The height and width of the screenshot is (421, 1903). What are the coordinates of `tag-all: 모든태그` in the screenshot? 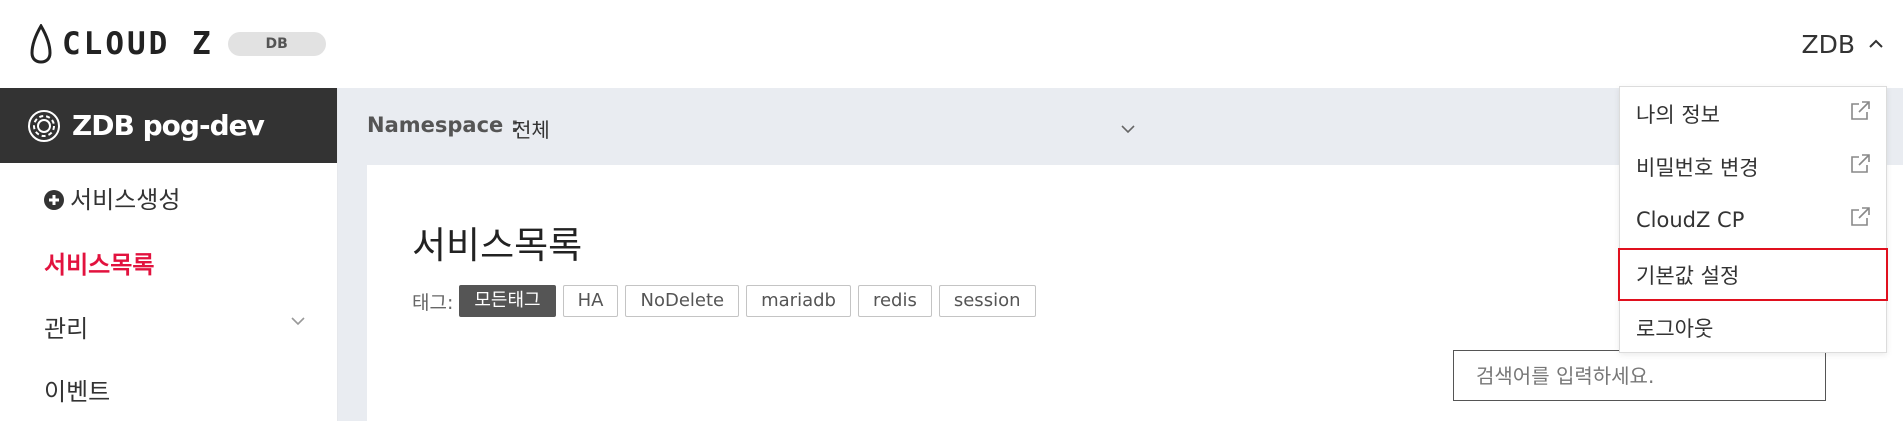 It's located at (507, 301).